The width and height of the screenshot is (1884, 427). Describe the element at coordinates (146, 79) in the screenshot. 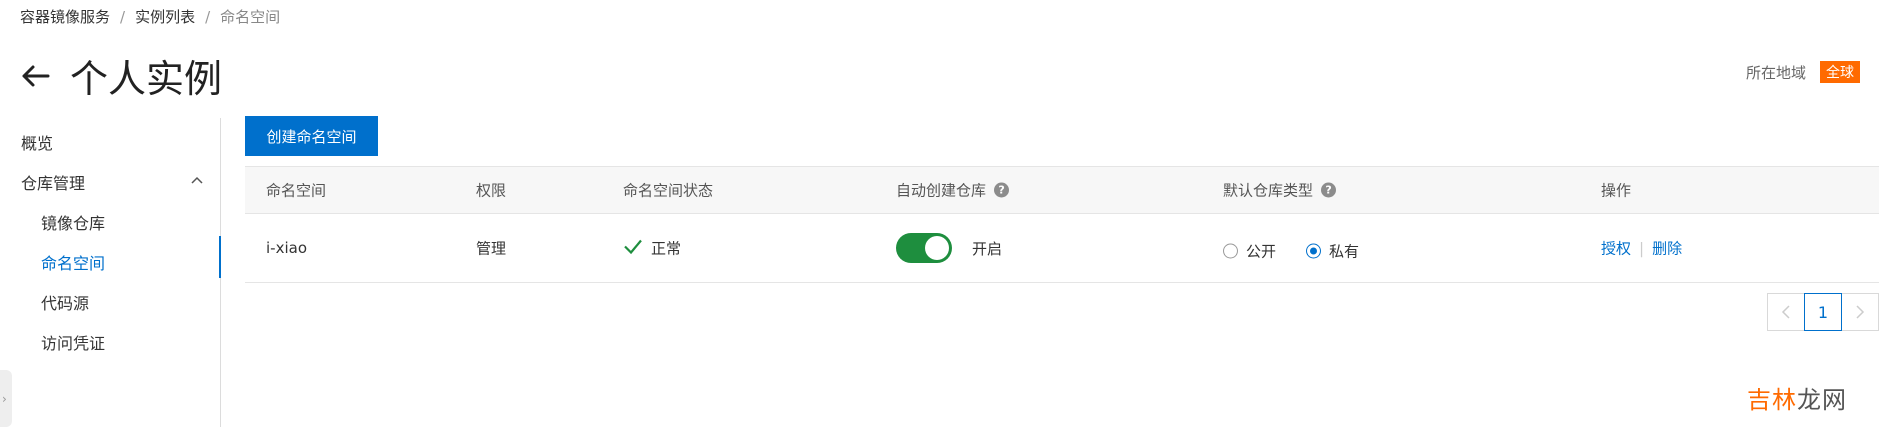

I see `page-title: 个人实例` at that location.